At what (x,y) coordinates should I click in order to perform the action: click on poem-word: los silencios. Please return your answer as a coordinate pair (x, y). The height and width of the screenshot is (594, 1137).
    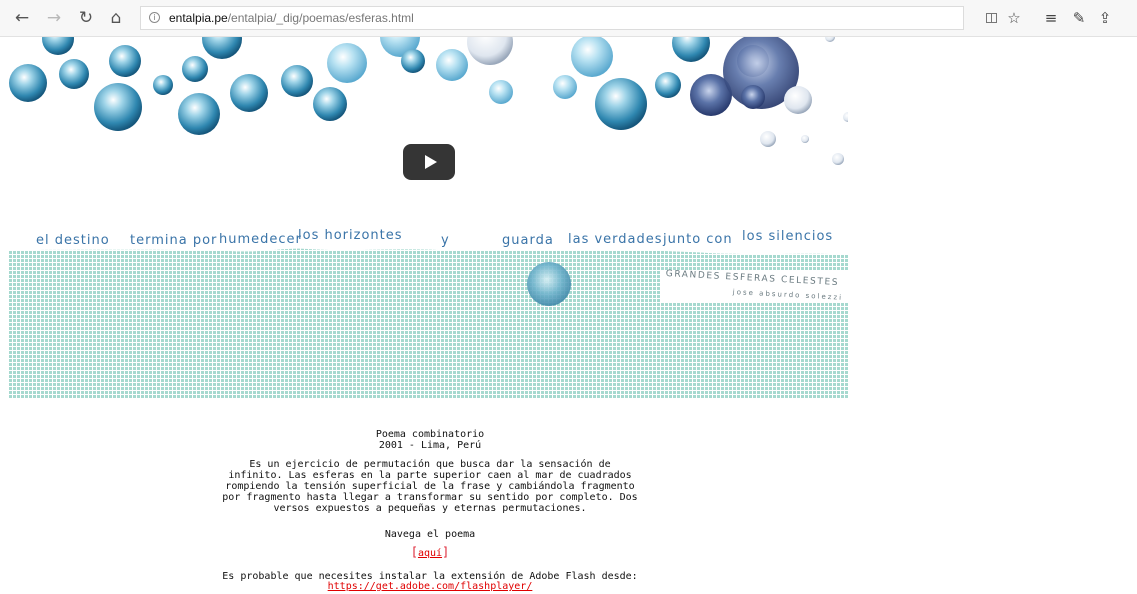
    Looking at the image, I should click on (788, 236).